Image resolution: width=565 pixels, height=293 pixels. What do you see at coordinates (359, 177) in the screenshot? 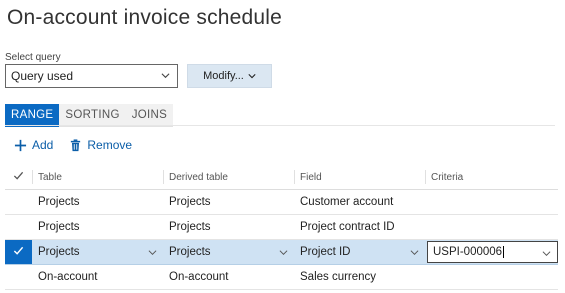
I see `column-header-field: Field` at bounding box center [359, 177].